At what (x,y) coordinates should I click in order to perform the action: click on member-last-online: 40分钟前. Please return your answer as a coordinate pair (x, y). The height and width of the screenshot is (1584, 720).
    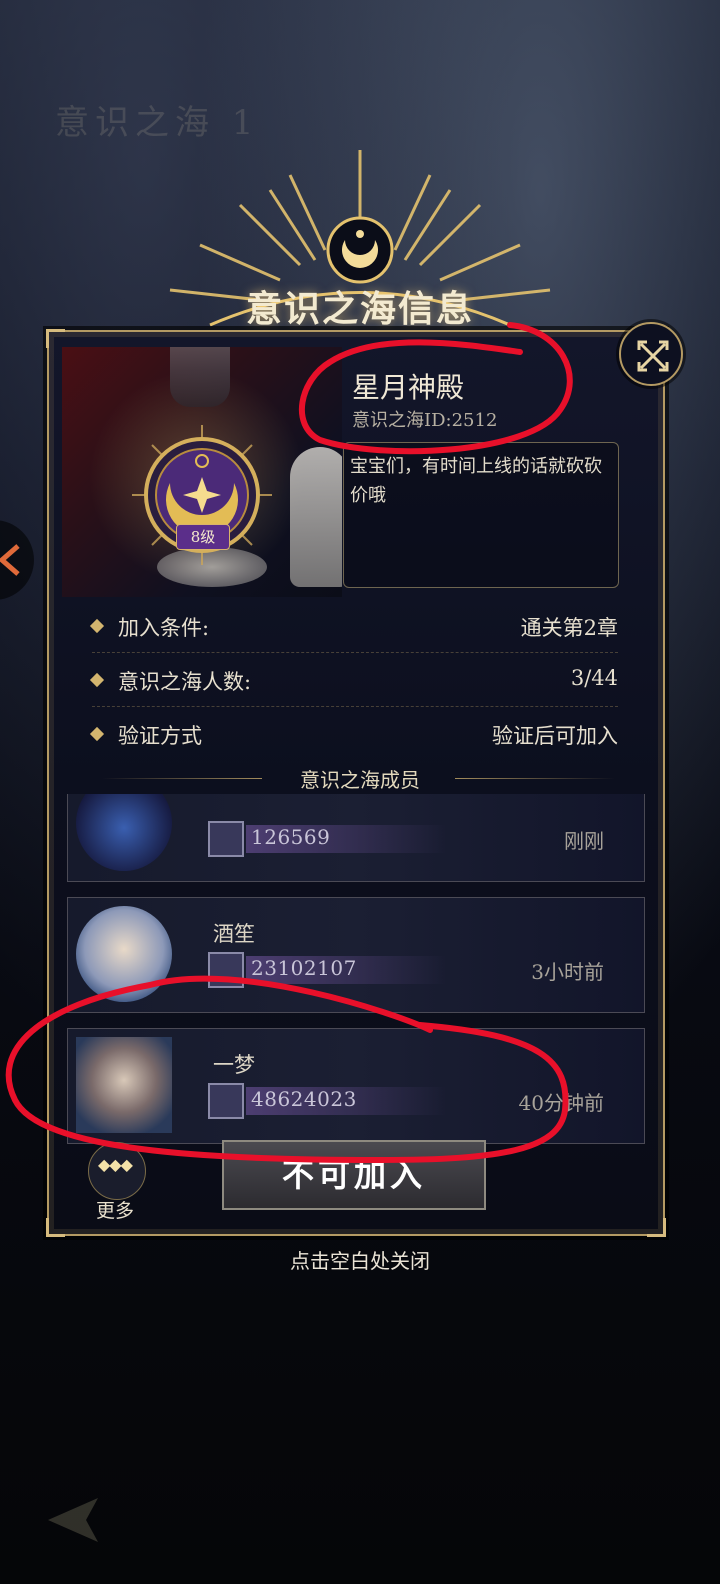
    Looking at the image, I should click on (561, 1103).